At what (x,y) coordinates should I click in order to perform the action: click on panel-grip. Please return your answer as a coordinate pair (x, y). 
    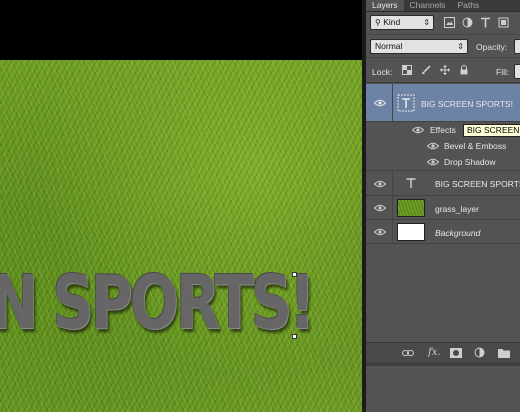
    Looking at the image, I should click on (443, 364).